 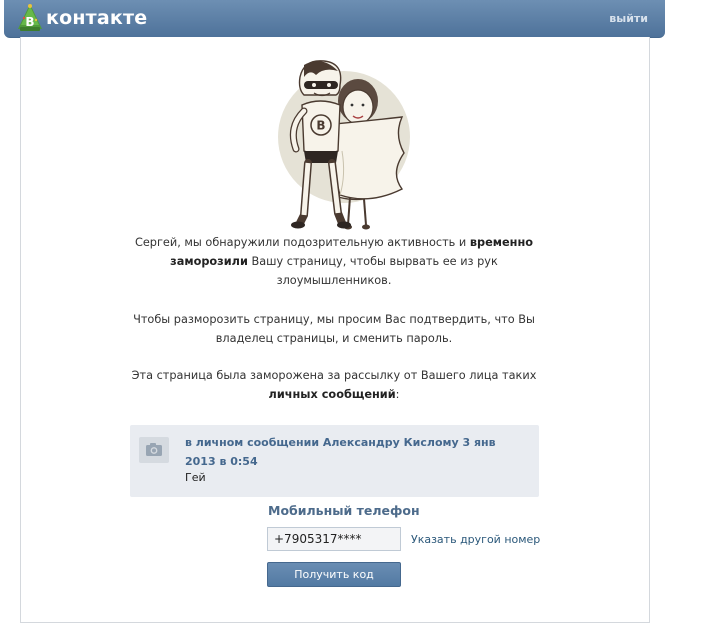 What do you see at coordinates (332, 394) in the screenshot?
I see `reason-emphasis: личных сообщений` at bounding box center [332, 394].